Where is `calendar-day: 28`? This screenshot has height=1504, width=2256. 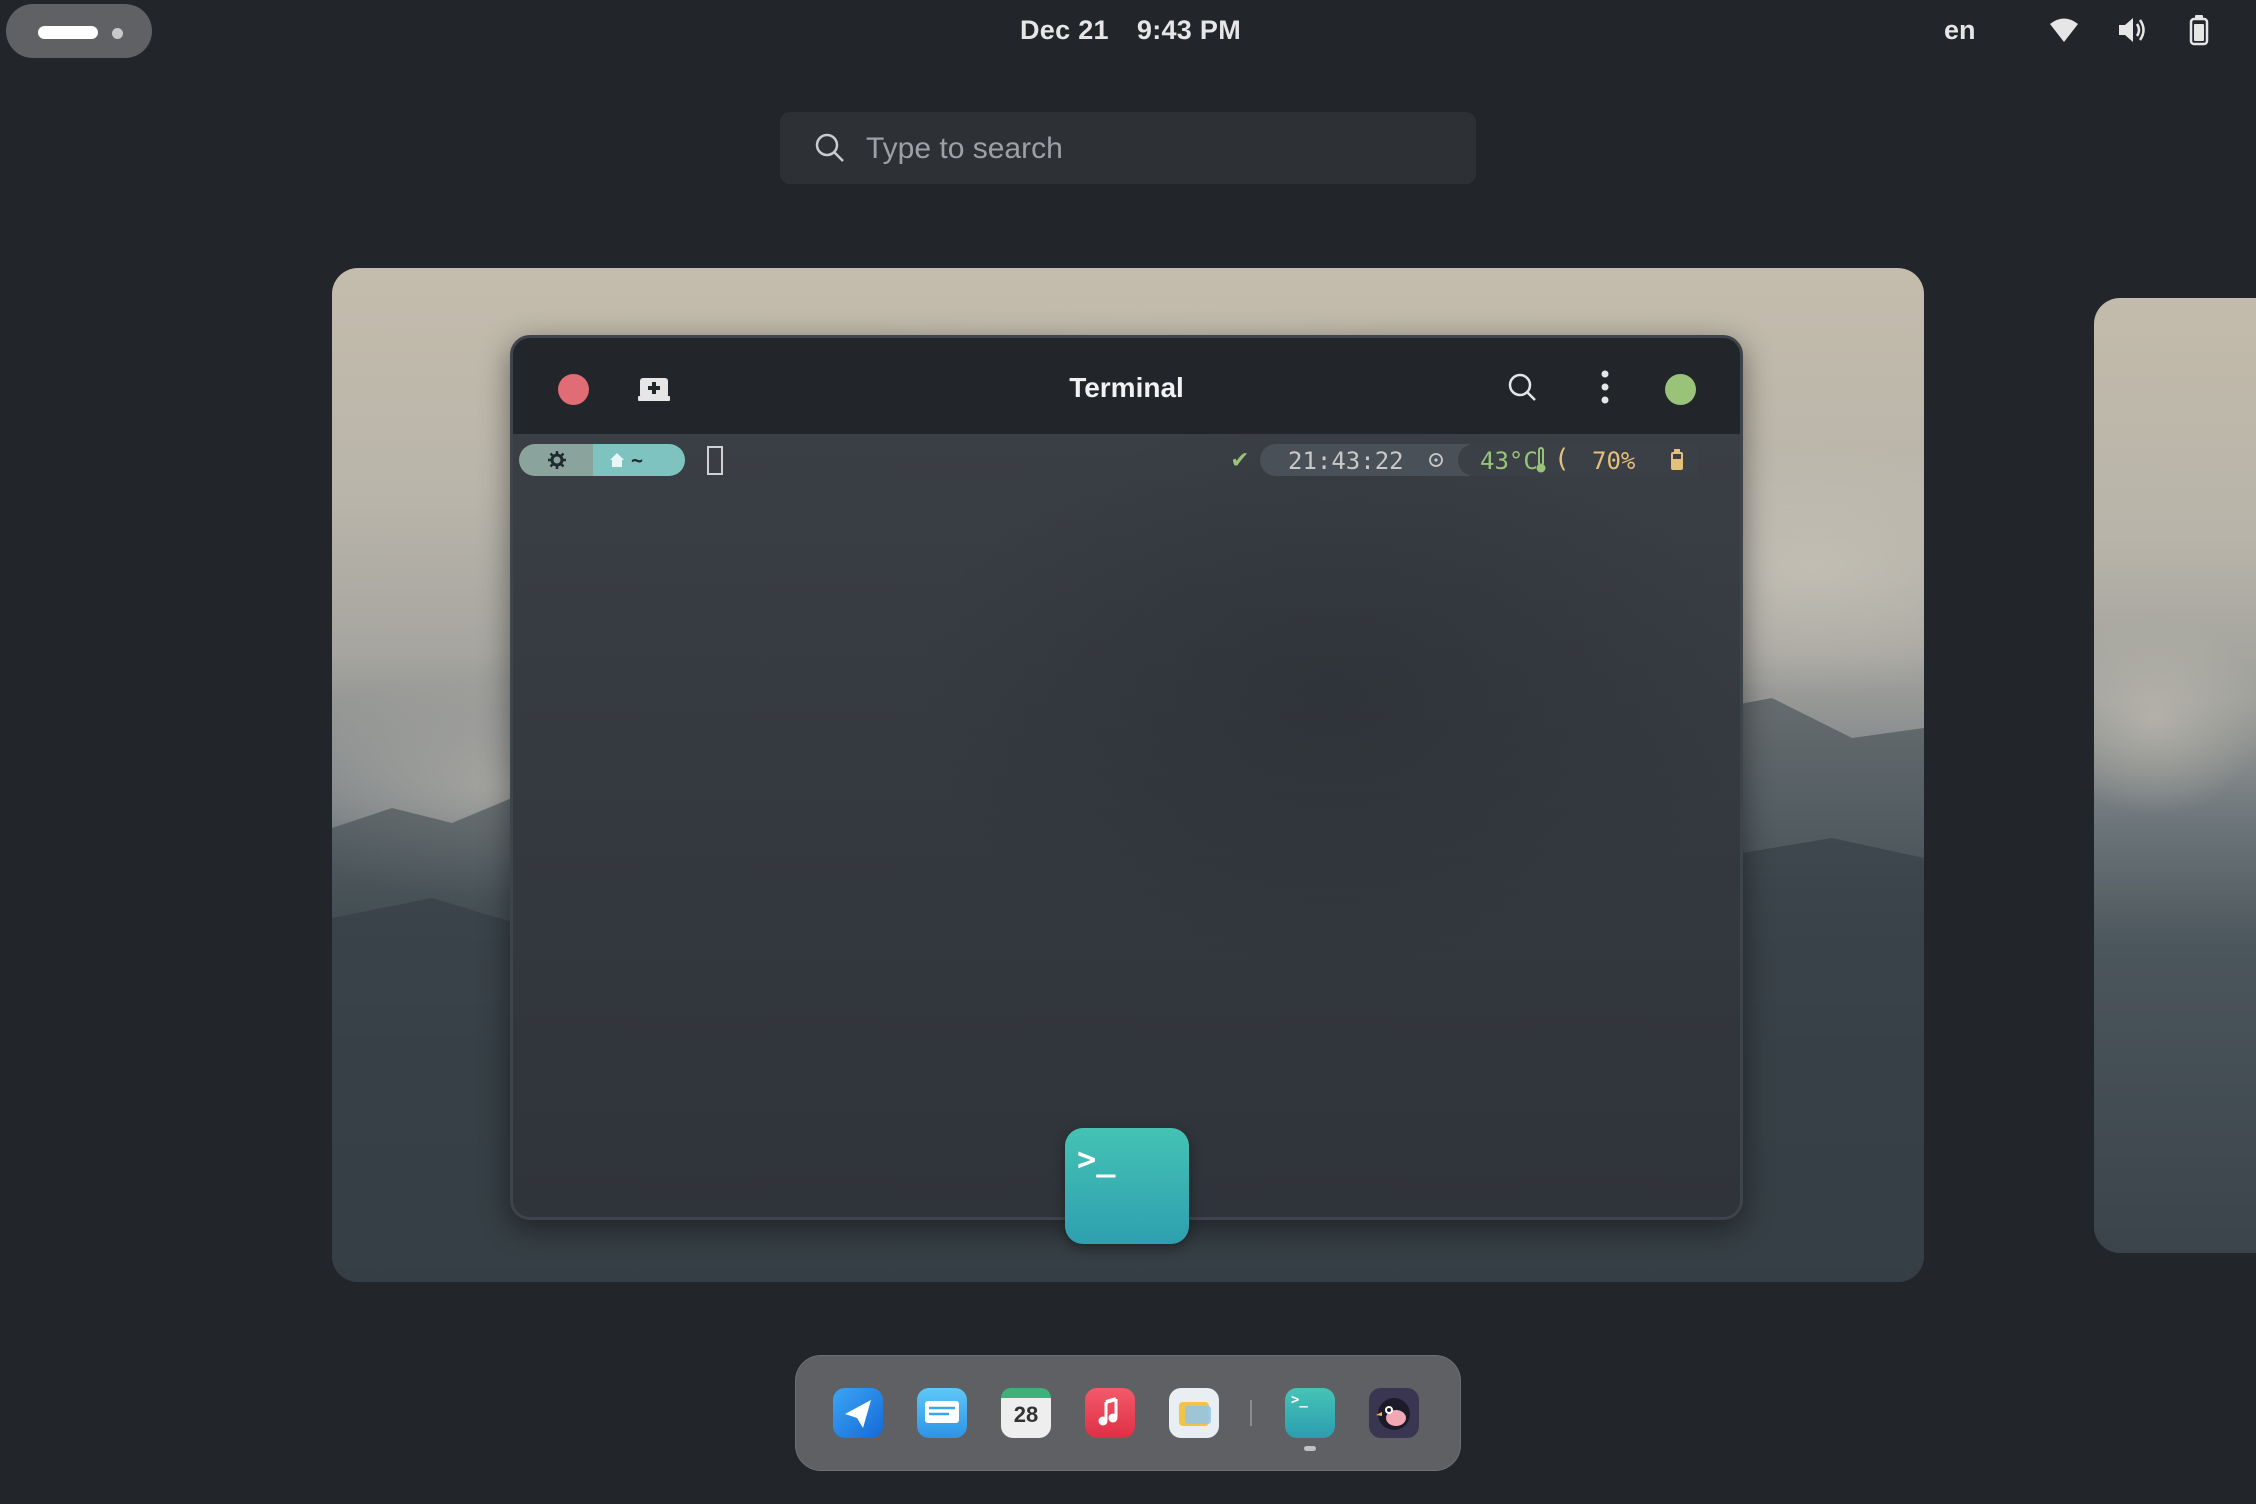 calendar-day: 28 is located at coordinates (1026, 1414).